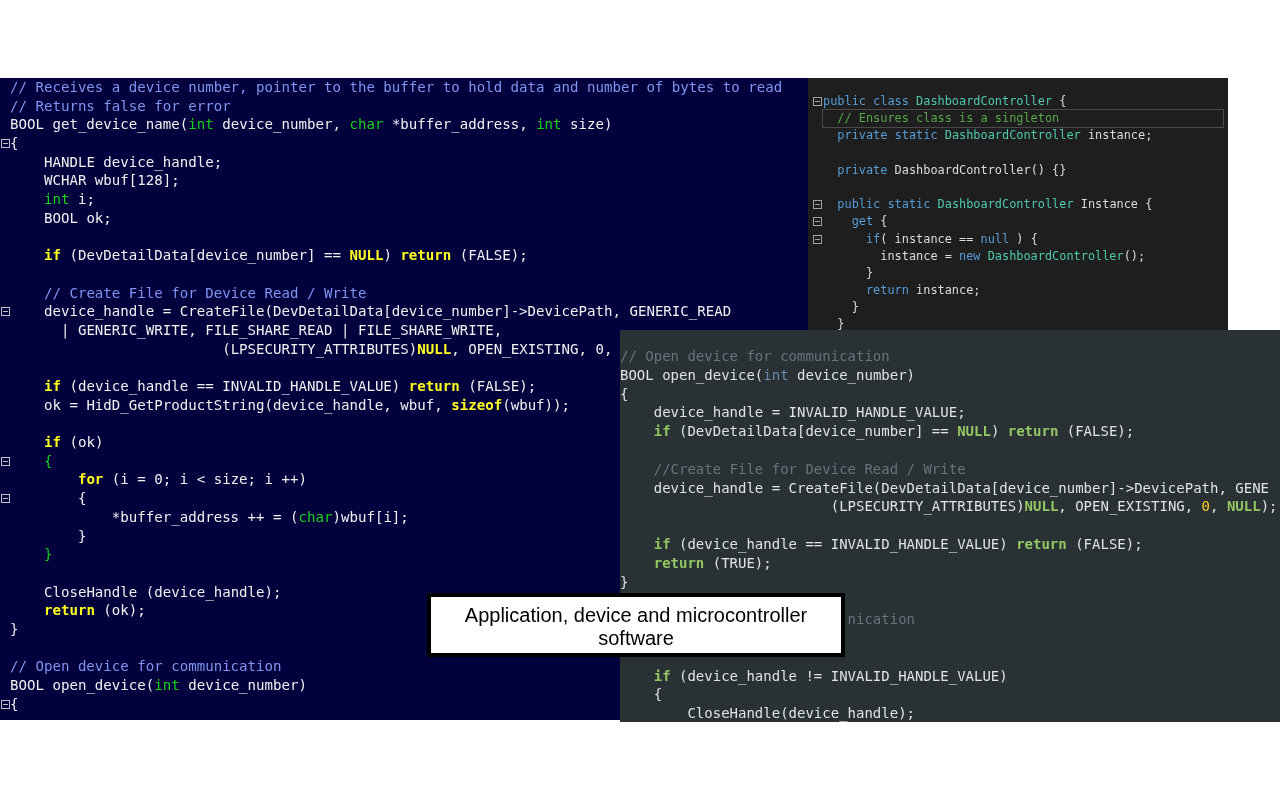 The height and width of the screenshot is (800, 1280). What do you see at coordinates (881, 619) in the screenshot?
I see `code-line: nication` at bounding box center [881, 619].